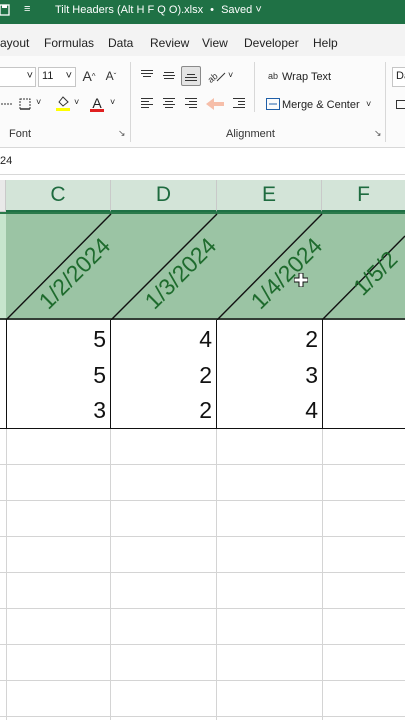  I want to click on merge-center-icon, so click(273, 104).